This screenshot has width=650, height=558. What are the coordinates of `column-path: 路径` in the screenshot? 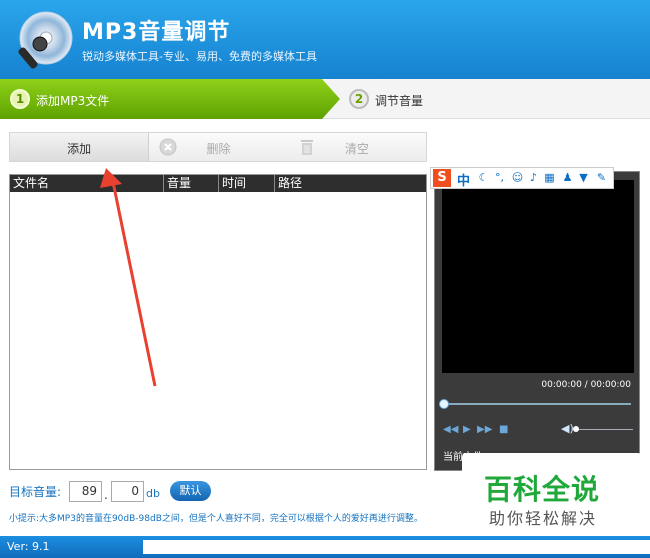 It's located at (350, 183).